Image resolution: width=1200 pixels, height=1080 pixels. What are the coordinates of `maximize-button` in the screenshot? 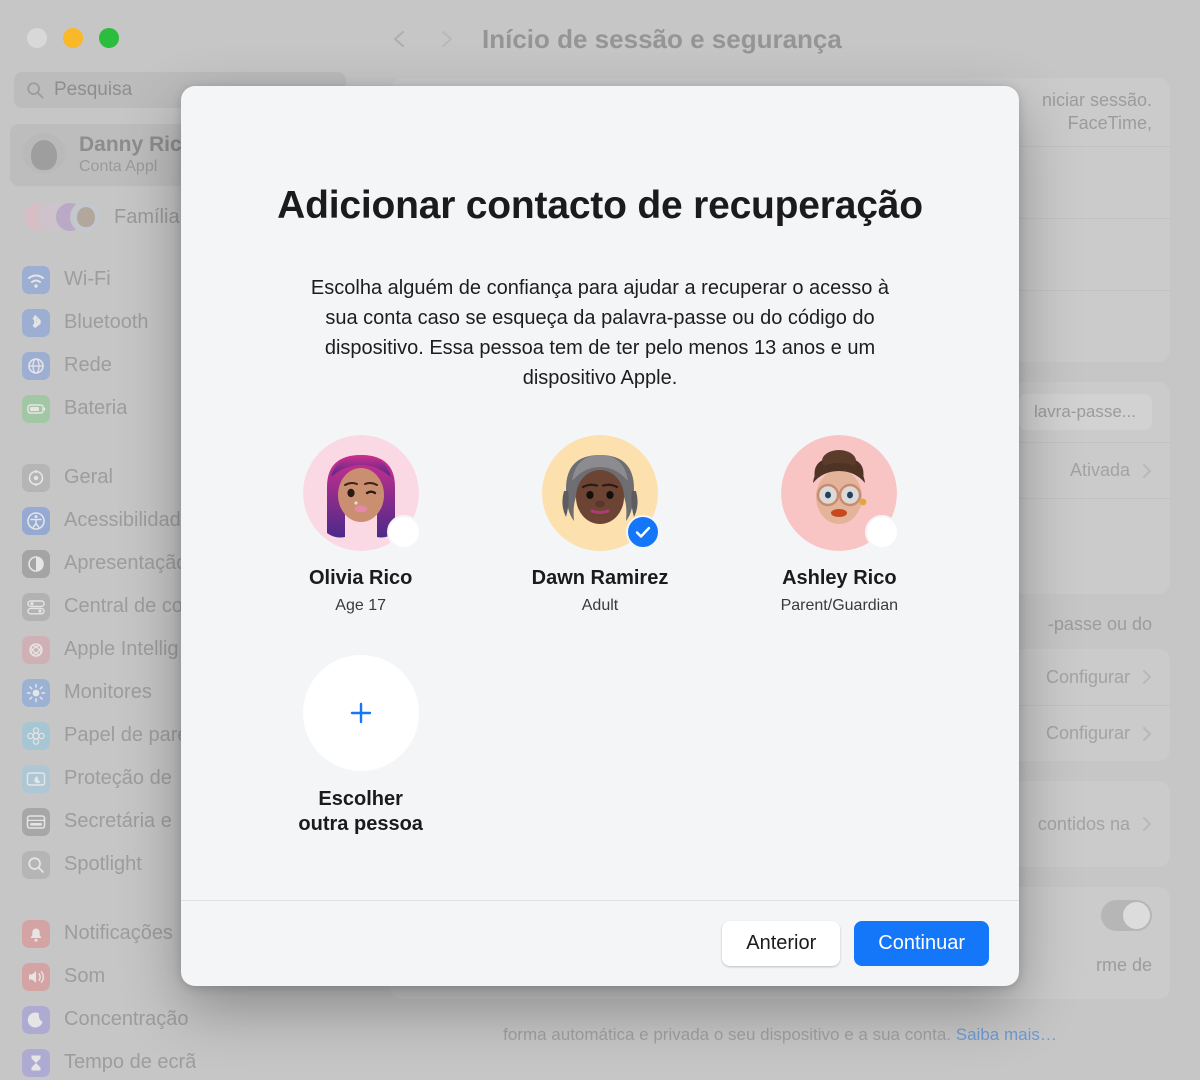 It's located at (109, 38).